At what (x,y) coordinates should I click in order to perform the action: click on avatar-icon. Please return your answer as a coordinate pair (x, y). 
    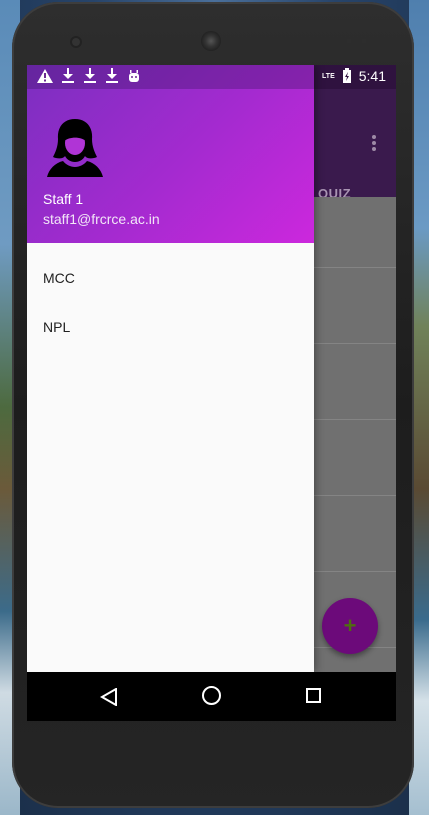
    Looking at the image, I should click on (75, 148).